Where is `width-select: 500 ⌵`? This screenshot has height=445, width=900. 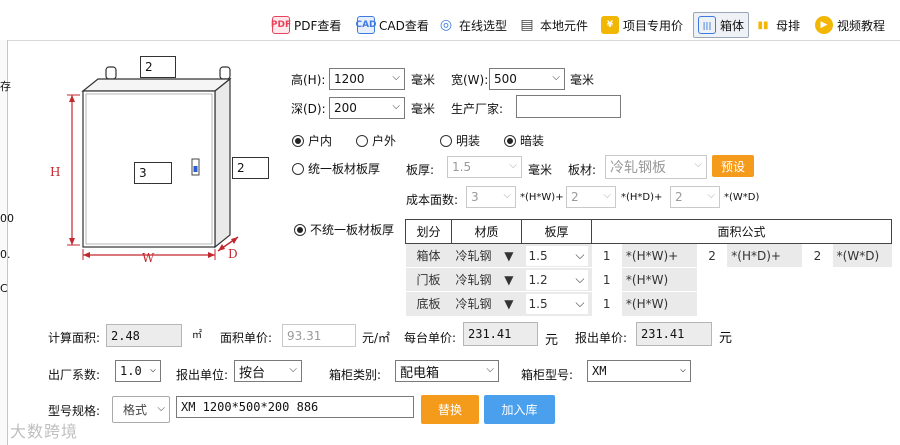
width-select: 500 ⌵ is located at coordinates (527, 79).